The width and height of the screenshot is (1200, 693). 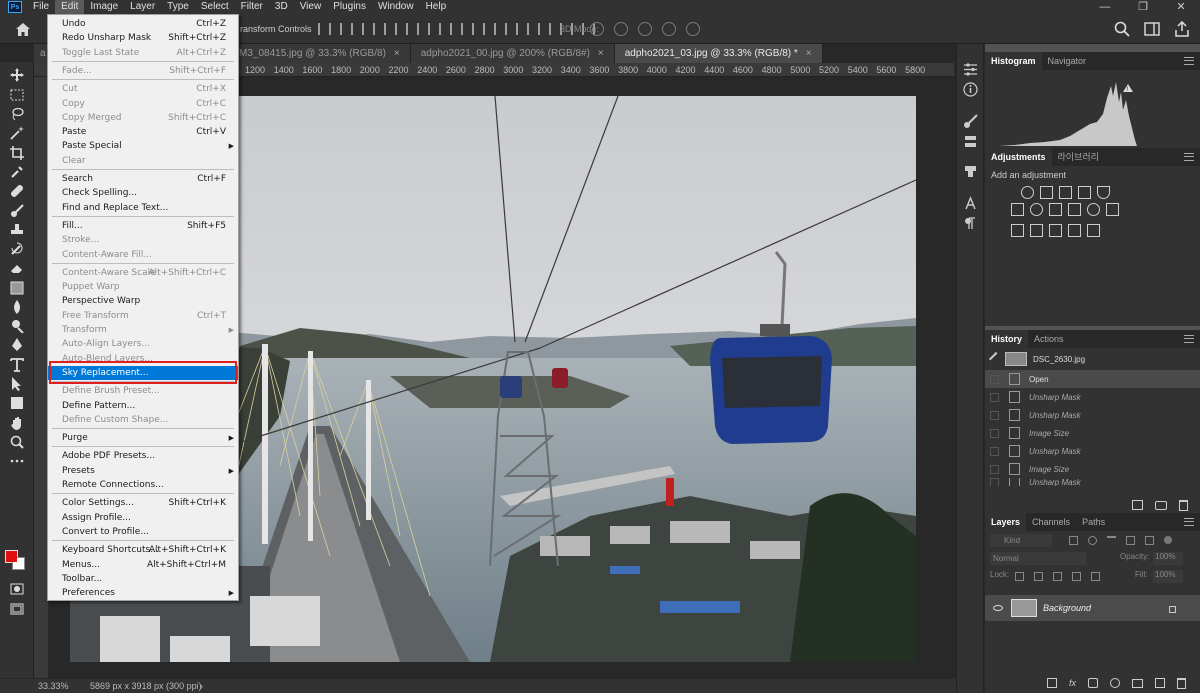 What do you see at coordinates (1007, 339) in the screenshot?
I see `tab-history: History` at bounding box center [1007, 339].